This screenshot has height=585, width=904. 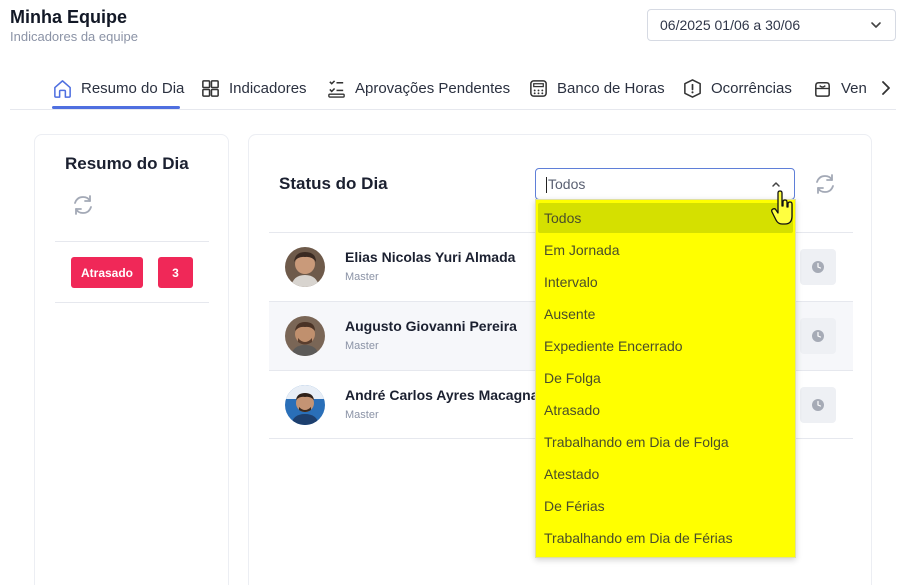 What do you see at coordinates (665, 218) in the screenshot?
I see `dropdown-option: Todos` at bounding box center [665, 218].